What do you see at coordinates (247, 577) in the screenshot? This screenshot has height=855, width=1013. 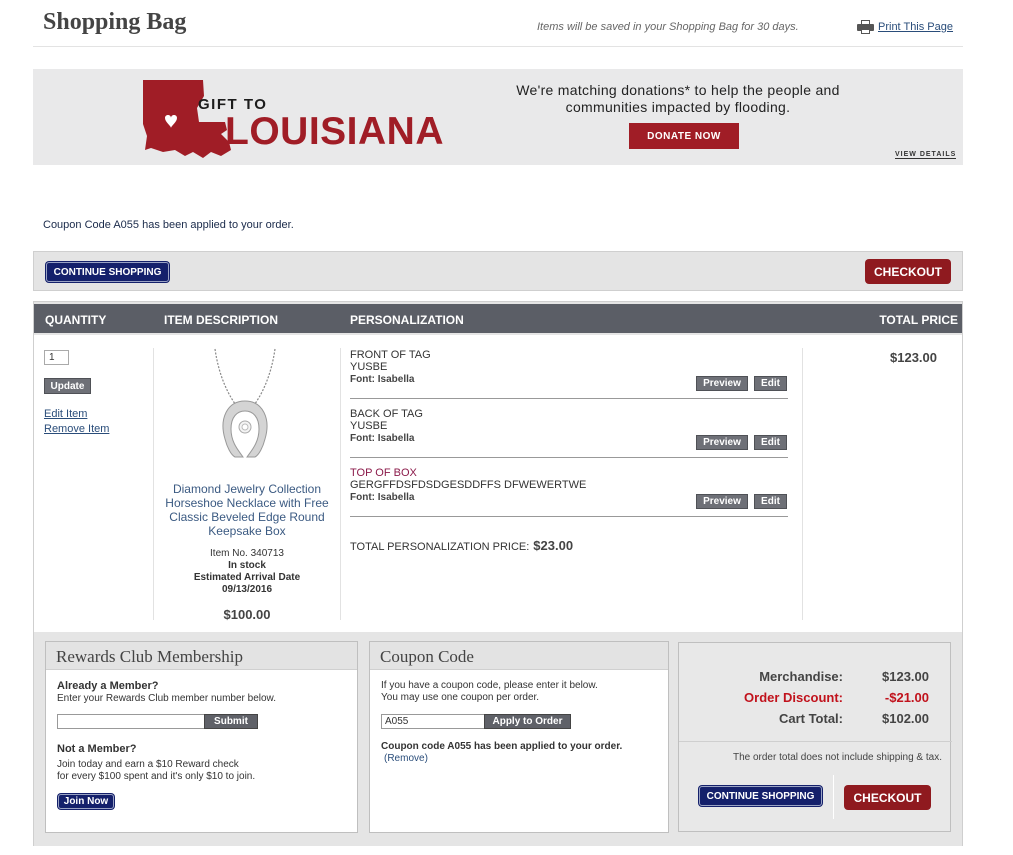 I see `arrival-label: Estimated Arrival Date` at bounding box center [247, 577].